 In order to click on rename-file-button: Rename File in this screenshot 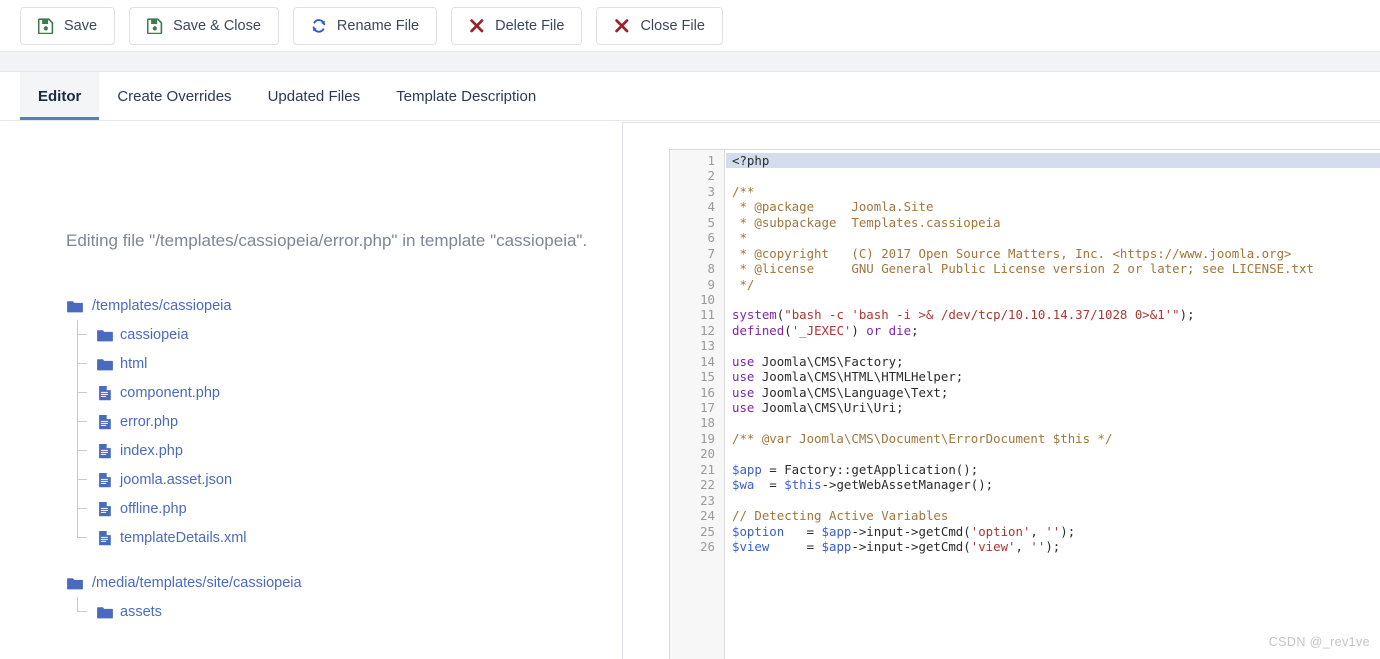, I will do `click(365, 25)`.